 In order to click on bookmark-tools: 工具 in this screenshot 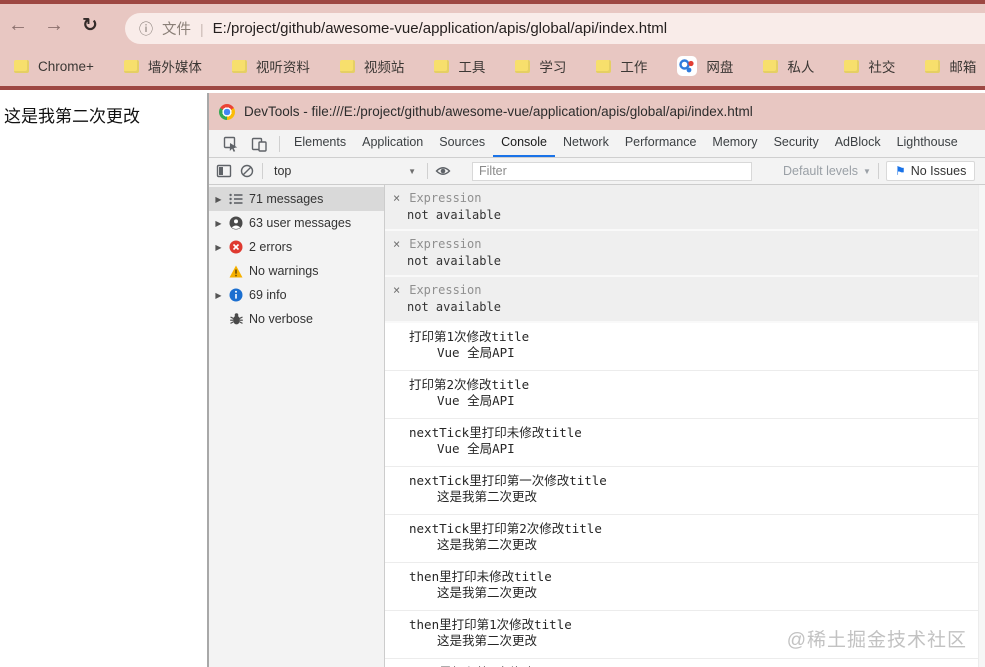, I will do `click(459, 66)`.